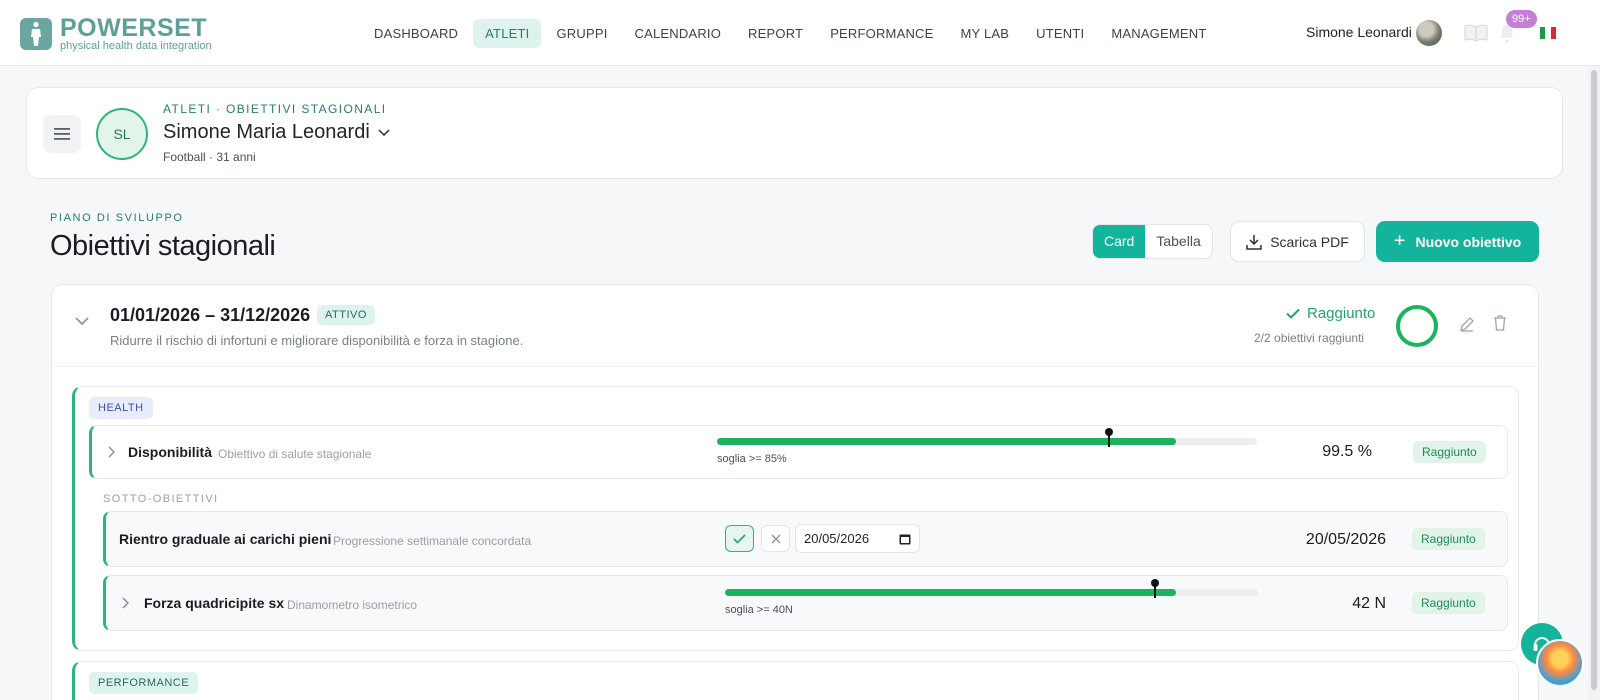 The image size is (1600, 700). Describe the element at coordinates (170, 452) in the screenshot. I see `objective-title: Disponibilità` at that location.